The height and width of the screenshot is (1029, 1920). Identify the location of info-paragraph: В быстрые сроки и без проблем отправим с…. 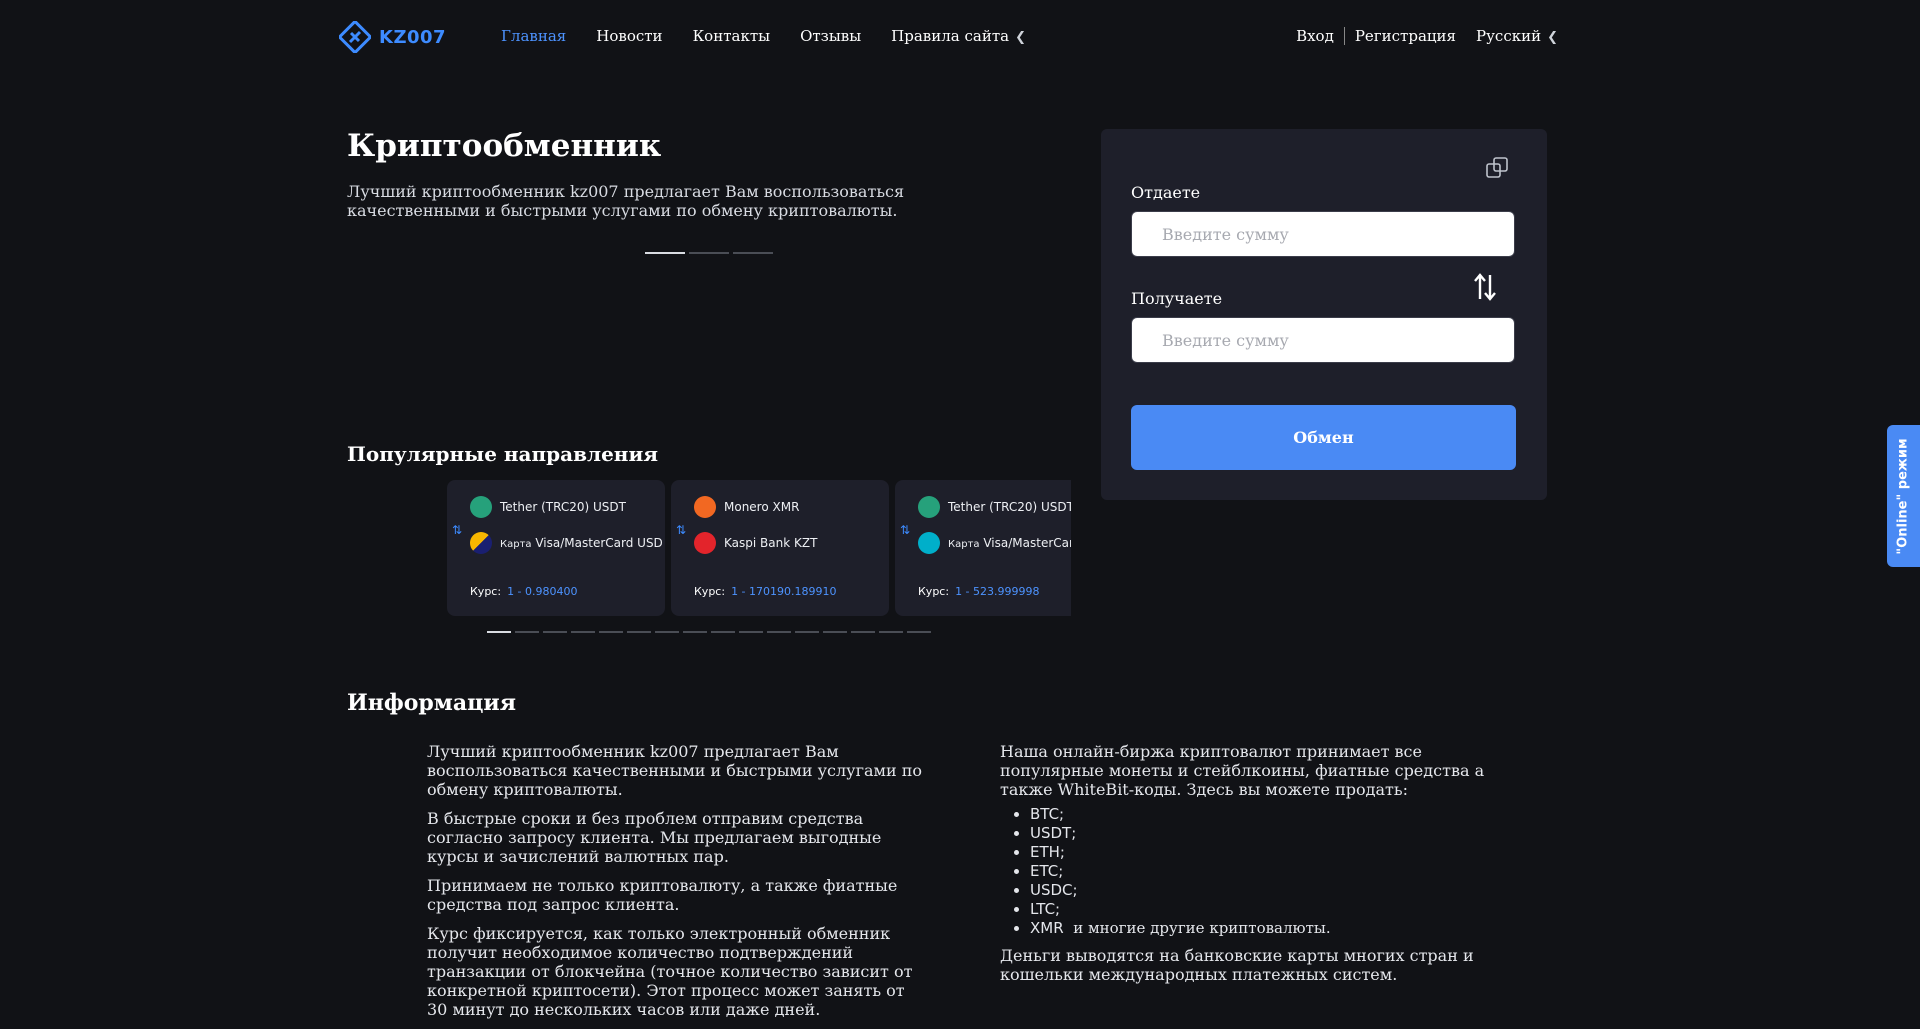
(654, 837).